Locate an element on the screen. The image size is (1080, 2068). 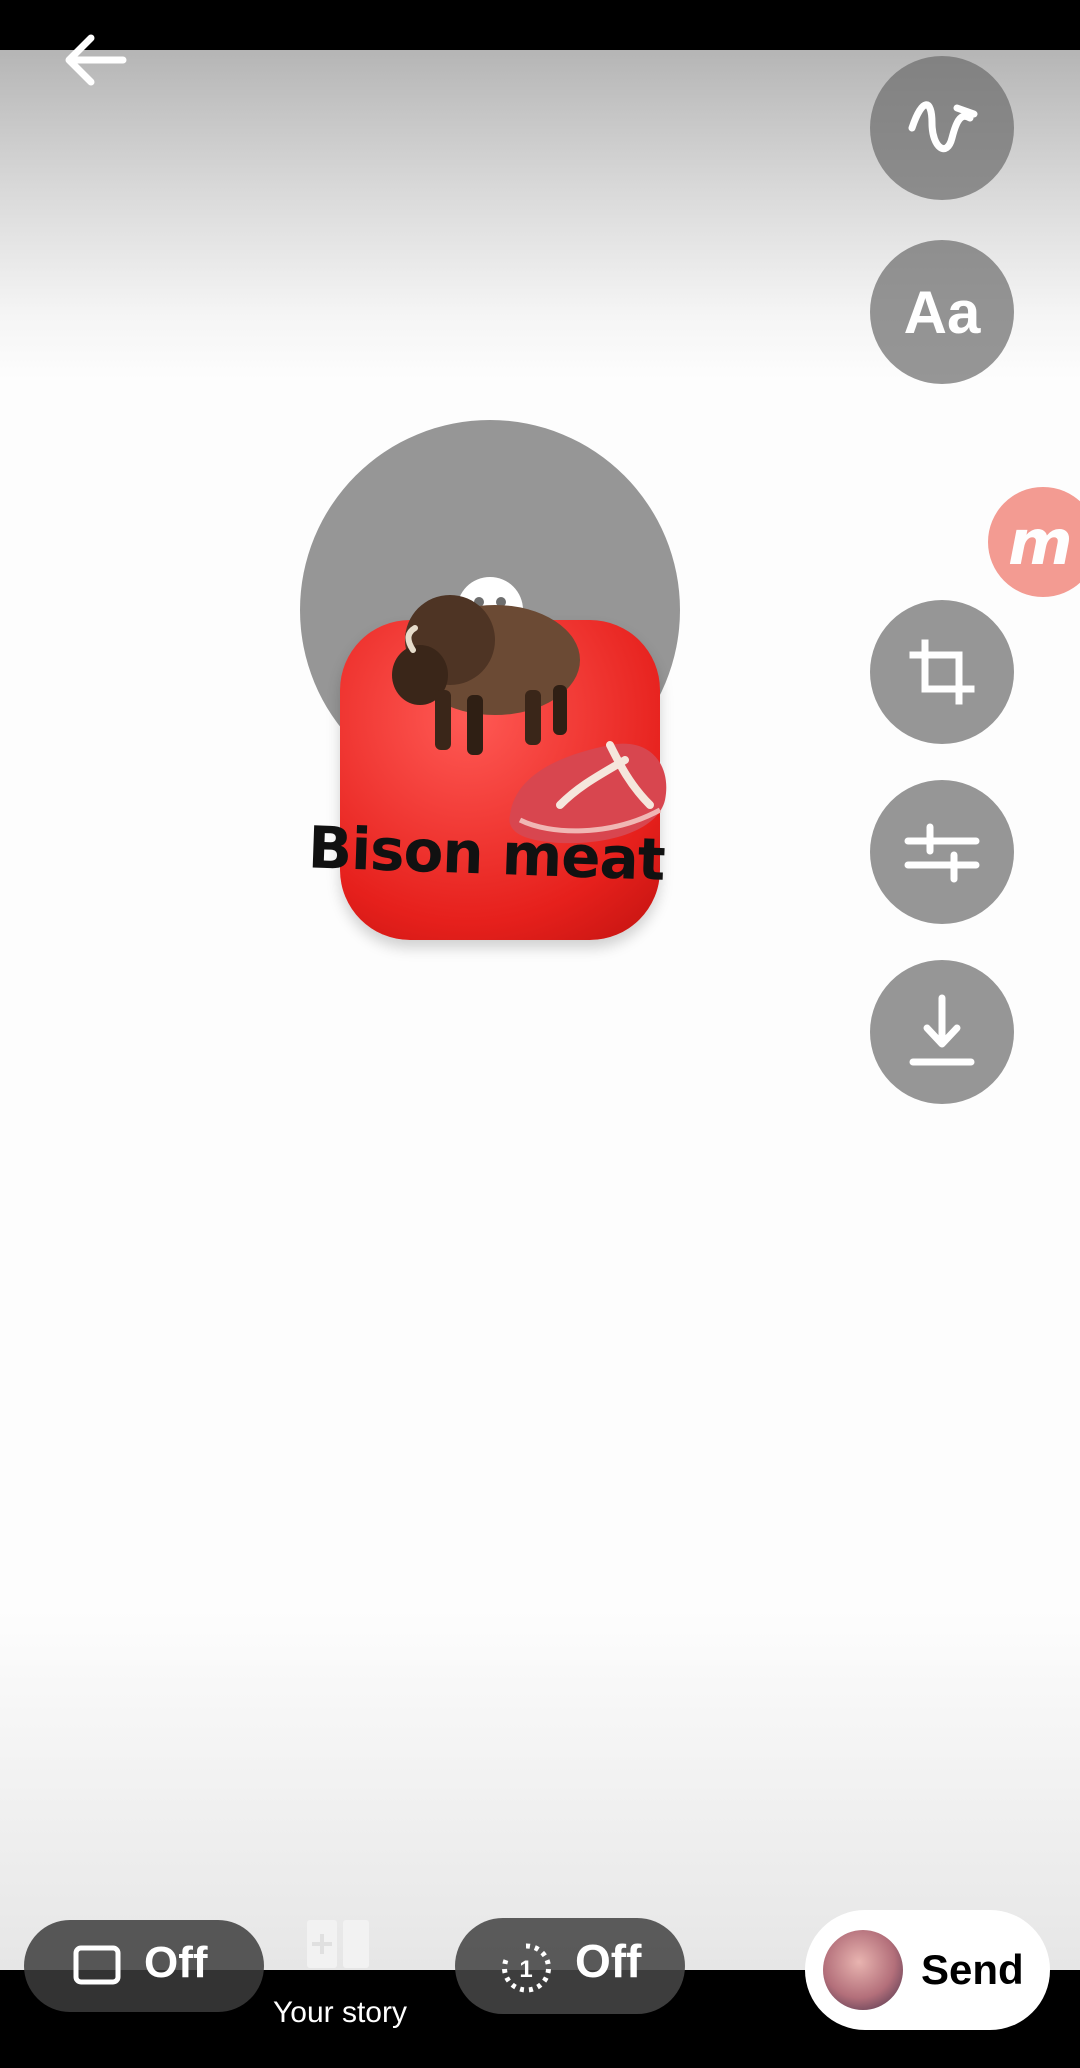
overlay-m-letter: m is located at coordinates (1040, 542).